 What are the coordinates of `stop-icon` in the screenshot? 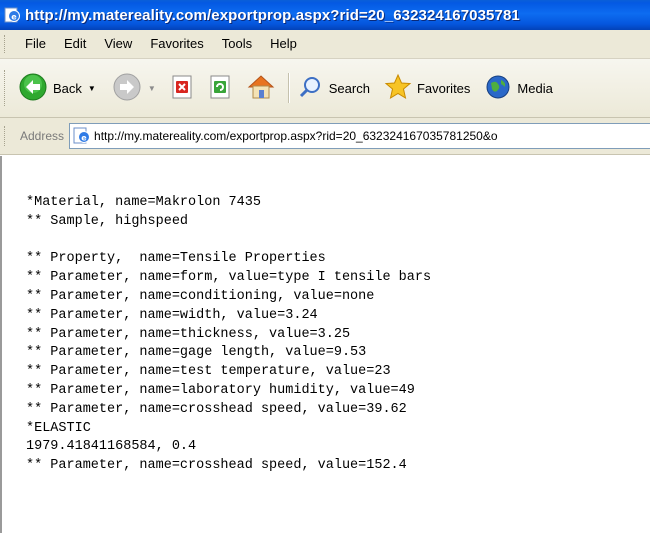 It's located at (183, 88).